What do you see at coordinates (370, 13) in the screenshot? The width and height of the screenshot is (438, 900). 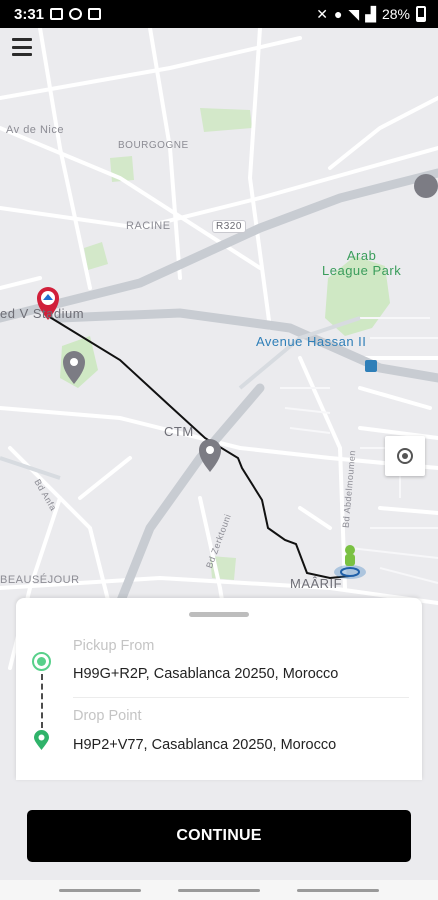 I see `signal-icon: ▟` at bounding box center [370, 13].